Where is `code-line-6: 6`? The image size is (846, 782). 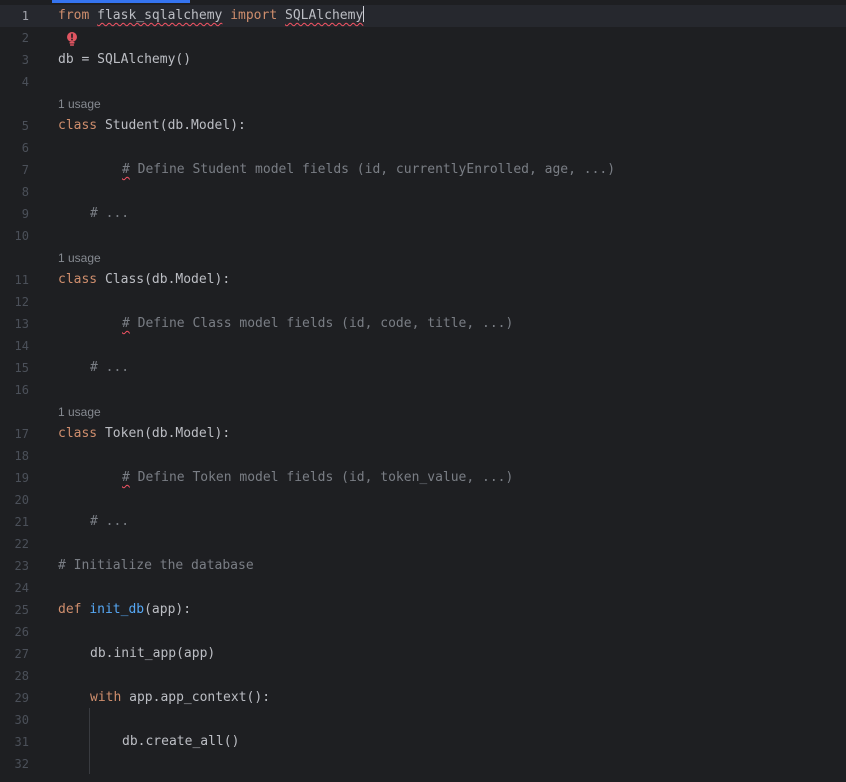
code-line-6: 6 is located at coordinates (423, 148).